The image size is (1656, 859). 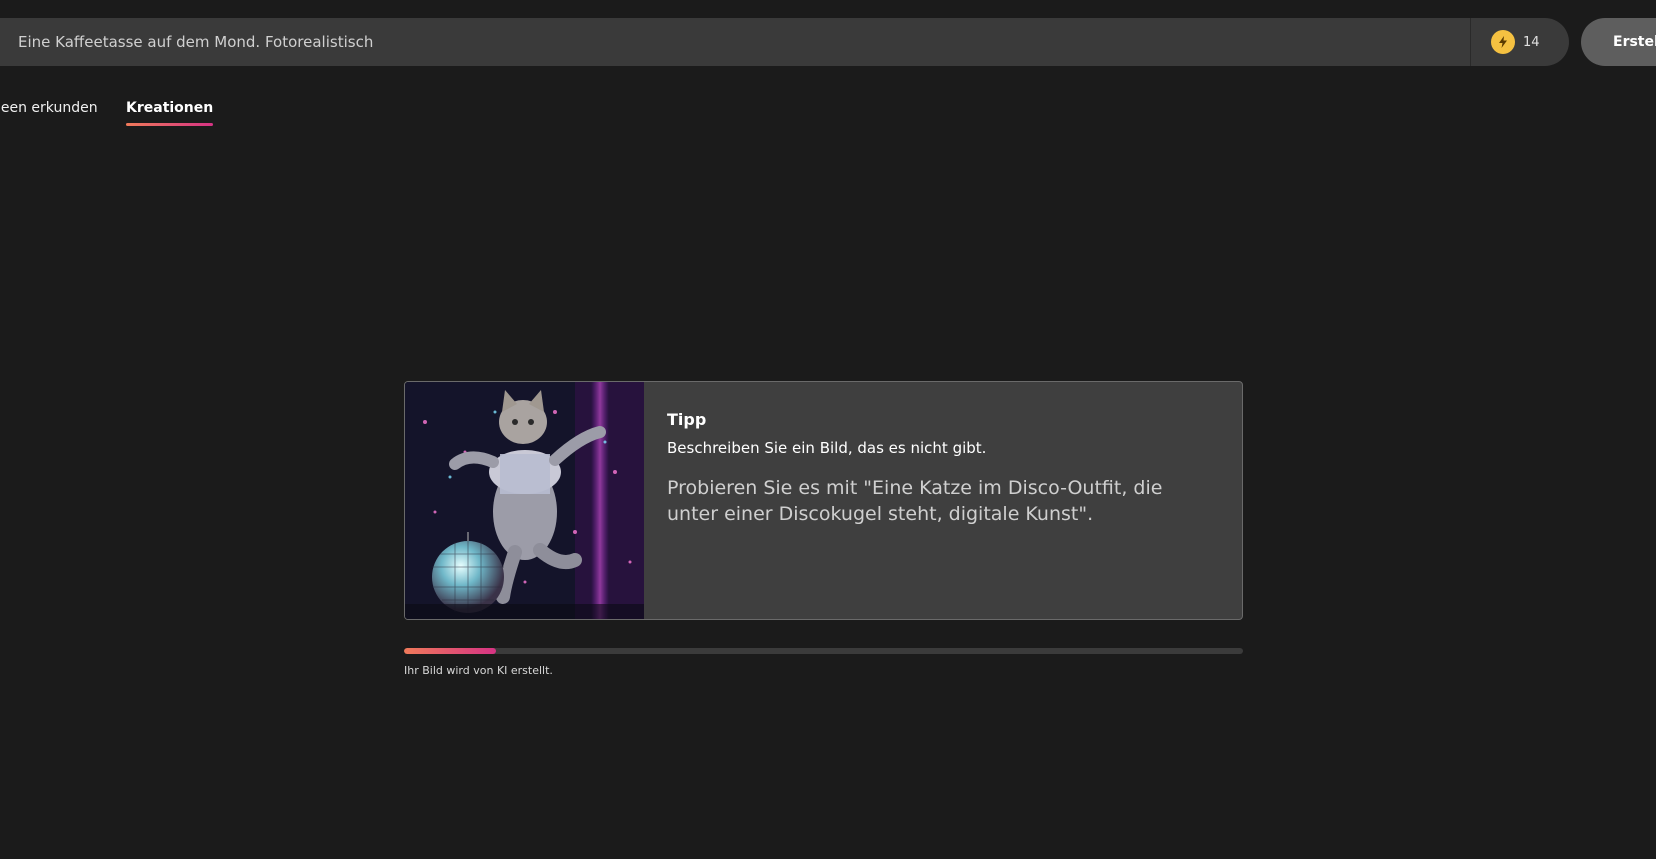 What do you see at coordinates (524, 500) in the screenshot?
I see `disco-cat-image` at bounding box center [524, 500].